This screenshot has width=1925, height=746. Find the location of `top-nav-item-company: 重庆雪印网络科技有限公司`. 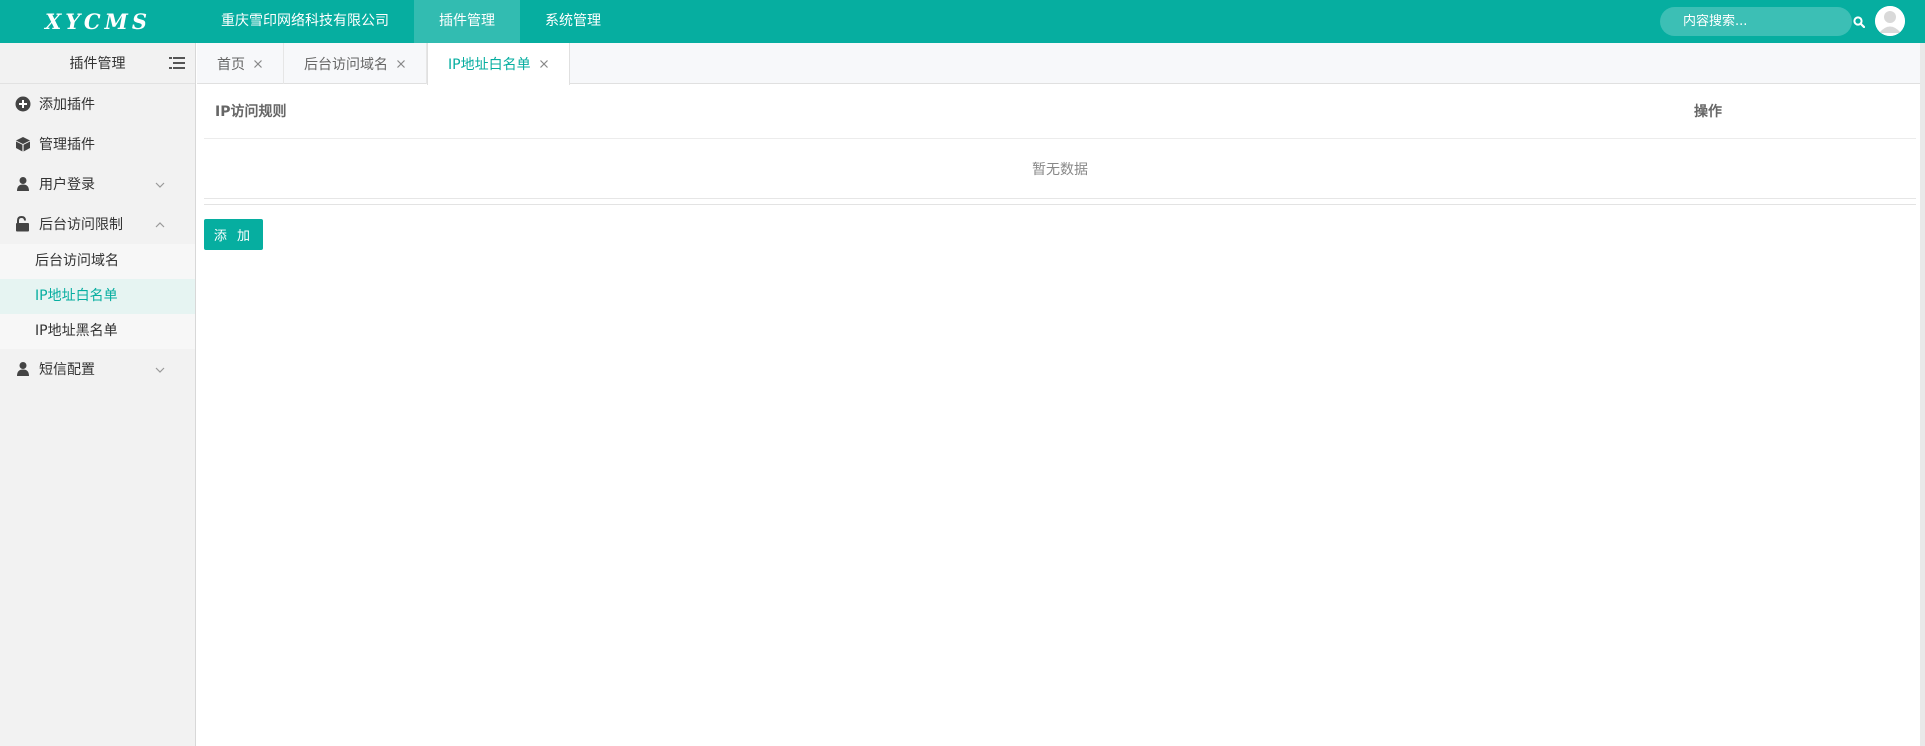

top-nav-item-company: 重庆雪印网络科技有限公司 is located at coordinates (305, 21).